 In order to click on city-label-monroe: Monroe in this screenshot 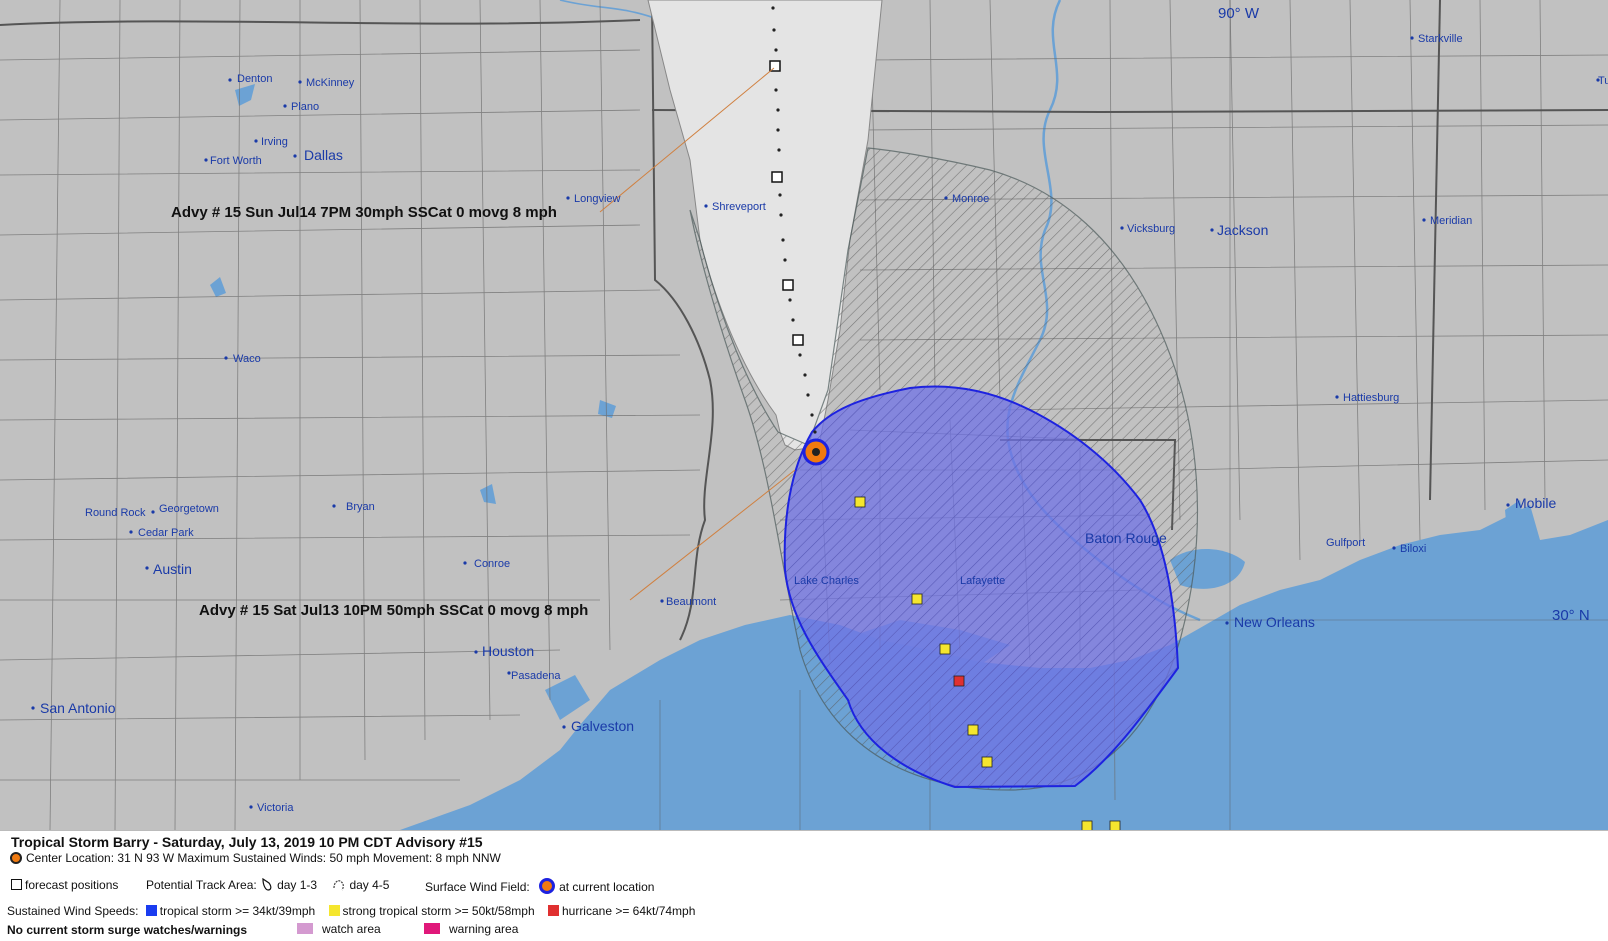, I will do `click(970, 199)`.